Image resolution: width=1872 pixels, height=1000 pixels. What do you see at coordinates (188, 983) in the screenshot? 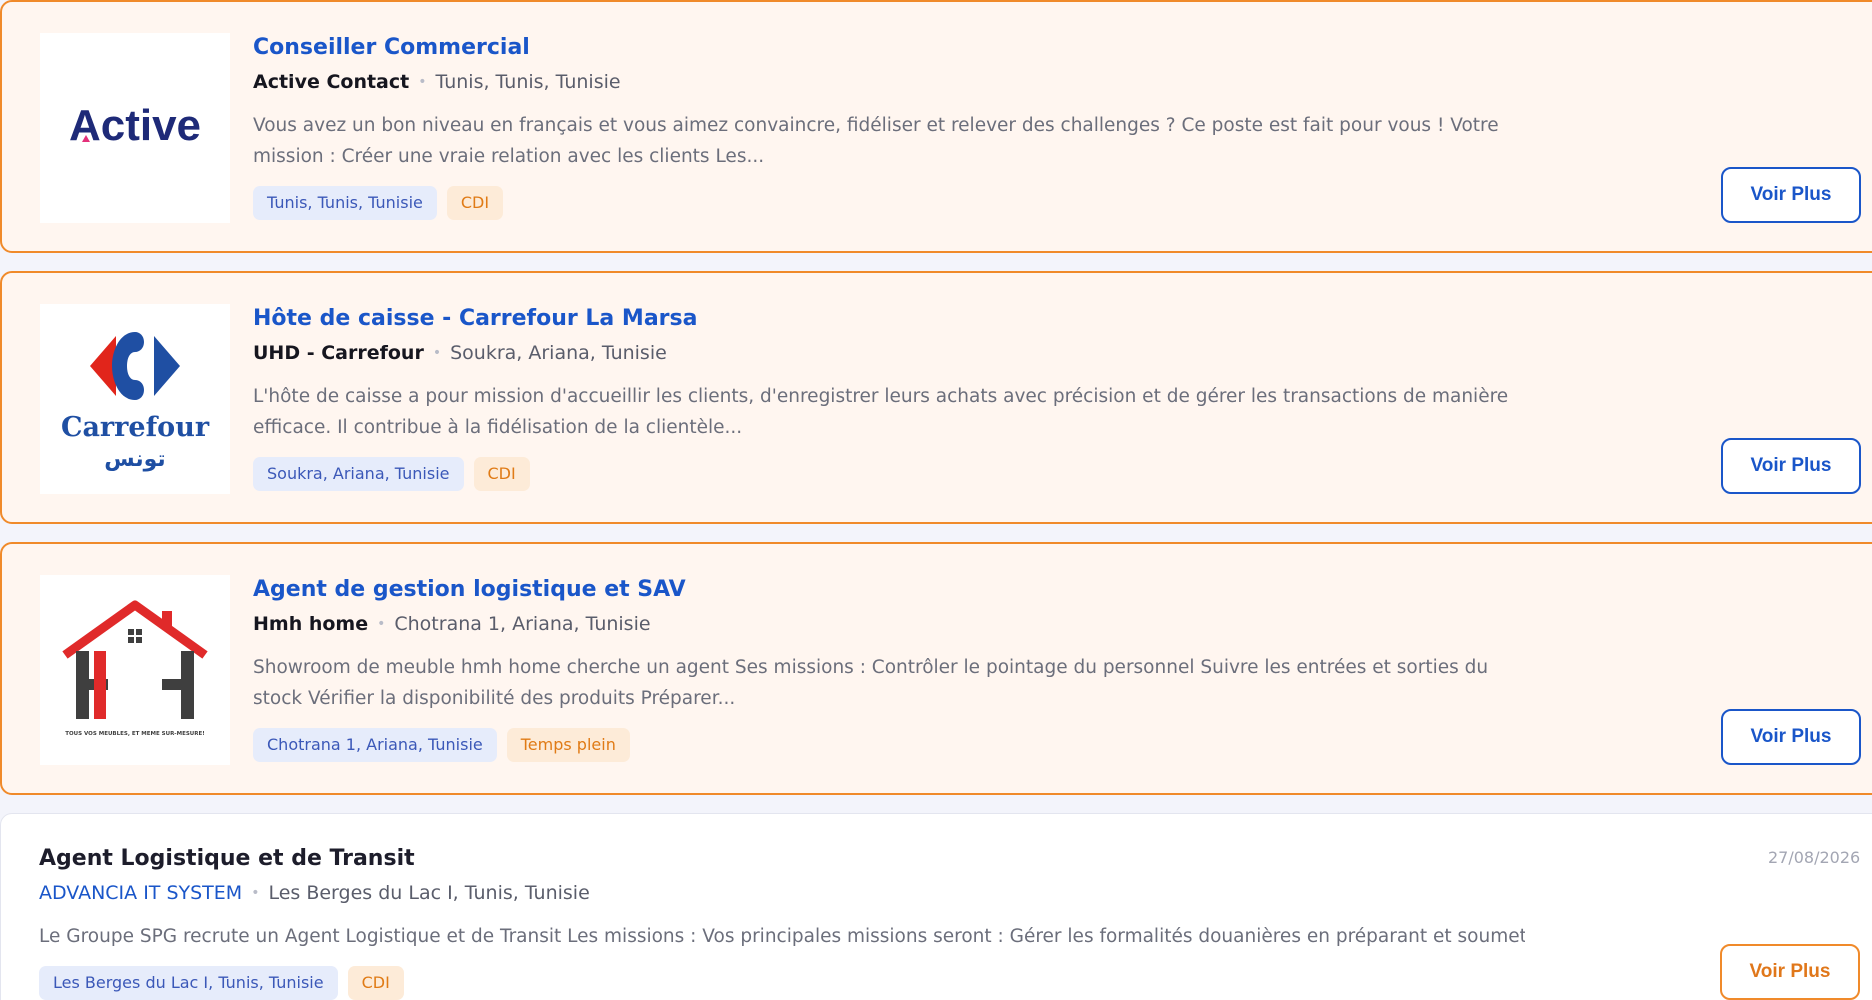
I see `location-tag: Les Berges du Lac I, Tunis, Tunisie` at bounding box center [188, 983].